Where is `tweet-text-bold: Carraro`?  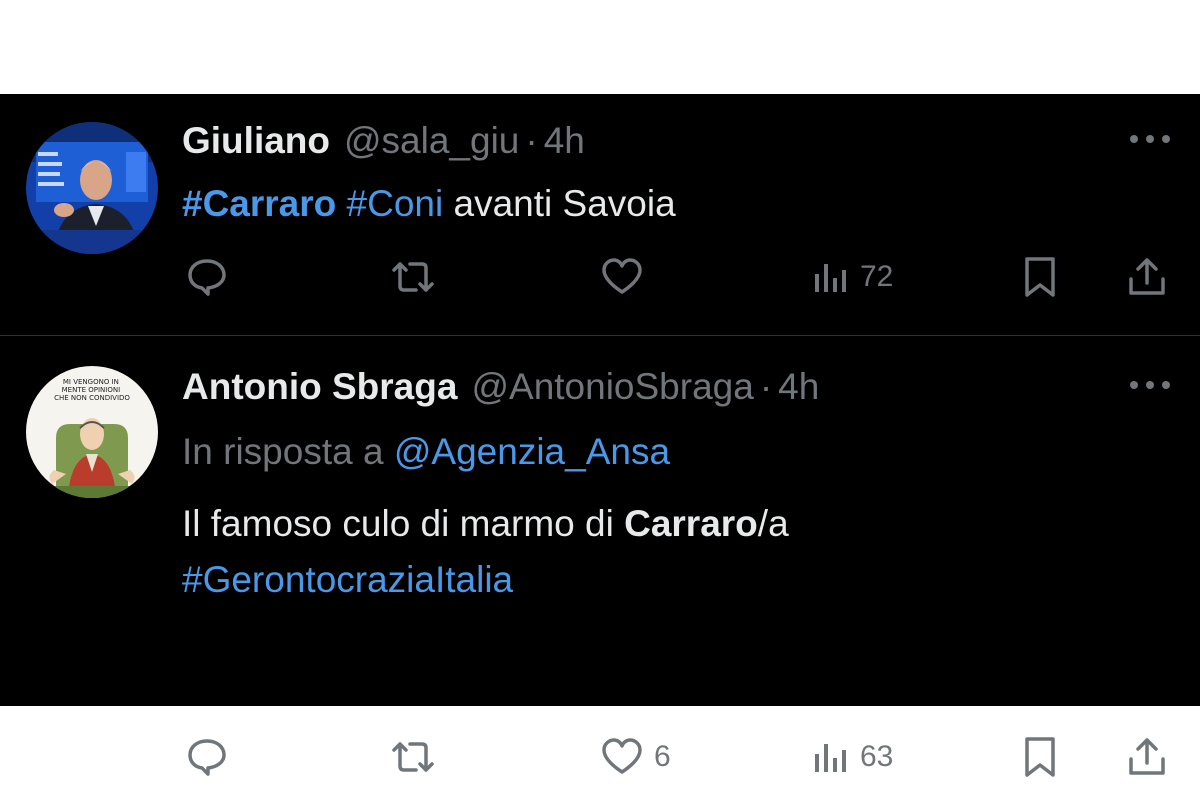 tweet-text-bold: Carraro is located at coordinates (691, 523).